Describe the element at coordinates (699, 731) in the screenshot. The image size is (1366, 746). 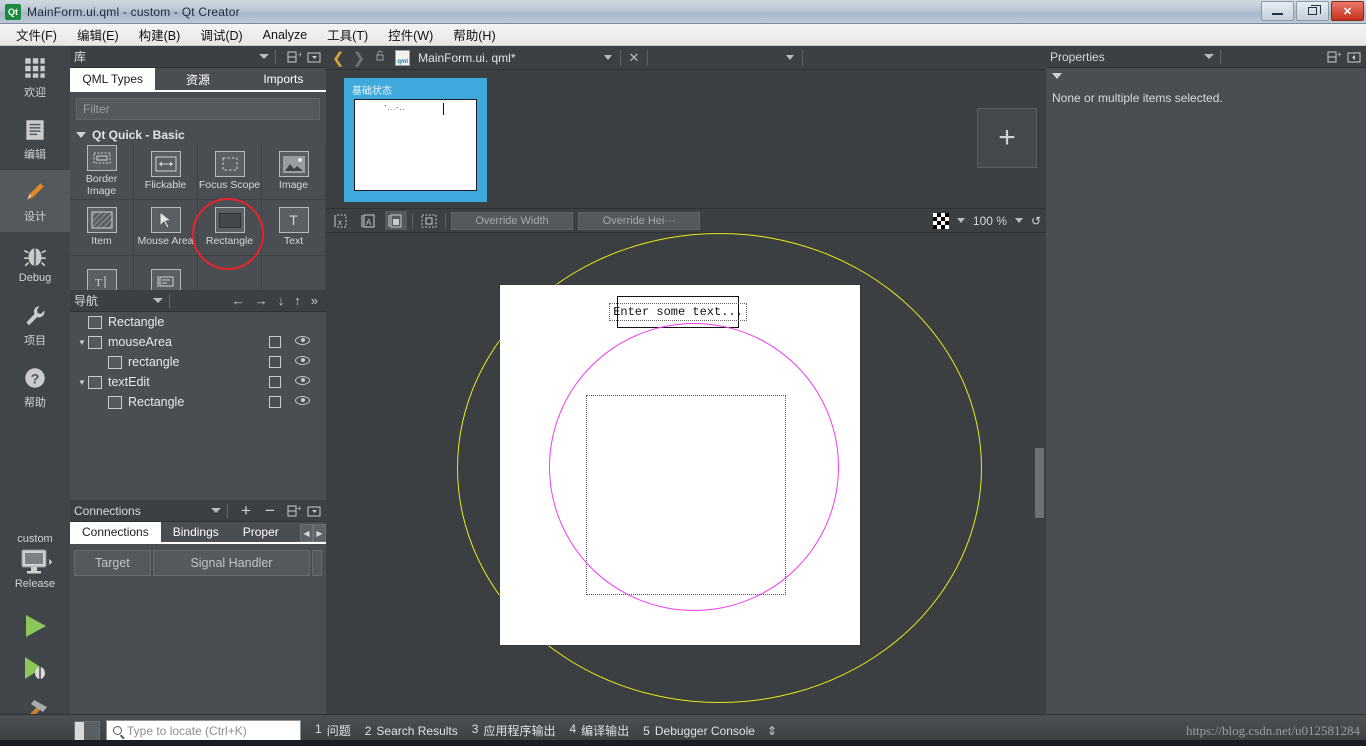
I see `output-pane-debugger-console: 5 Debugger Console` at that location.